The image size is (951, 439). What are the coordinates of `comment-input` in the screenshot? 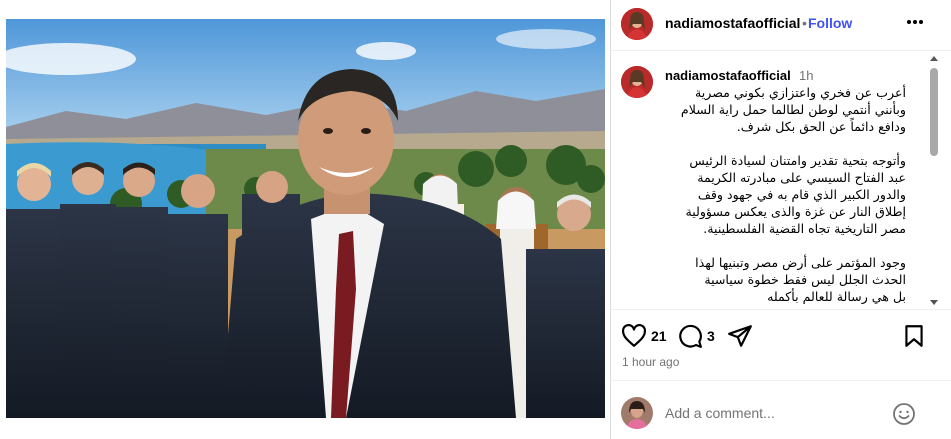 It's located at (775, 413).